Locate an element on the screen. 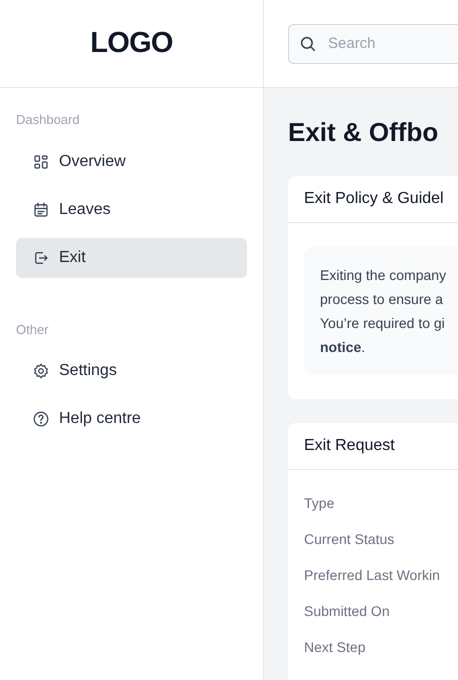  nav-item: Help centre is located at coordinates (131, 419).